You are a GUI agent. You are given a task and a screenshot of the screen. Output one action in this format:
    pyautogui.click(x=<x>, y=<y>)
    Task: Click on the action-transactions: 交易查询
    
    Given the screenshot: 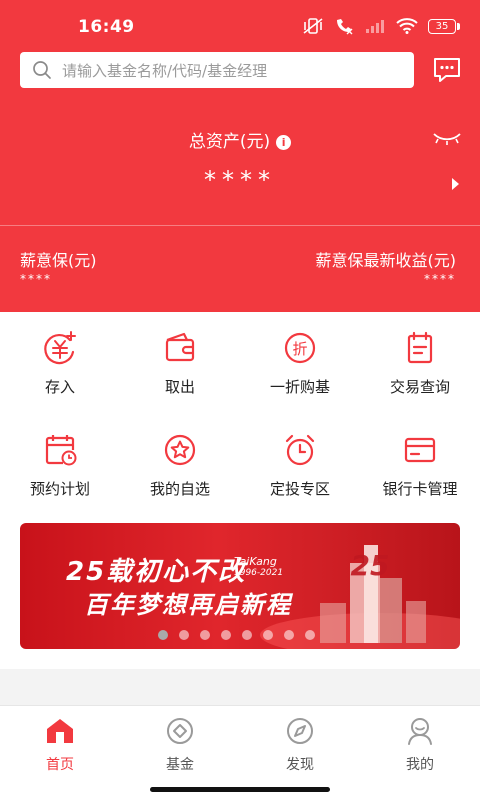 What is the action you would take?
    pyautogui.click(x=420, y=363)
    